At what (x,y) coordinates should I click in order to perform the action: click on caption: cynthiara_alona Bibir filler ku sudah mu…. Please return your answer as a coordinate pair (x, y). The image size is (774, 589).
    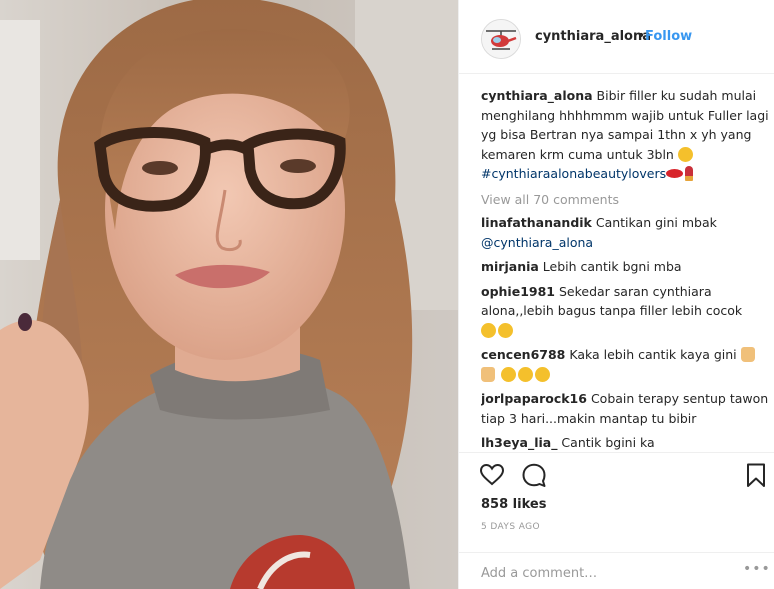
    Looking at the image, I should click on (626, 135).